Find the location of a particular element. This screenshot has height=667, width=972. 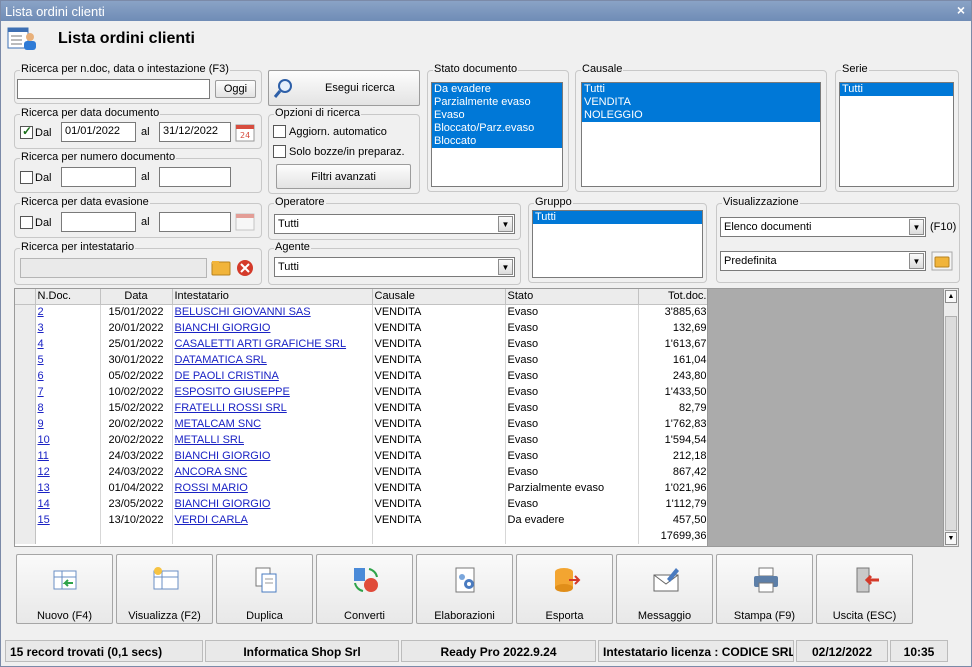

list-item: Parzialmente evaso is located at coordinates (497, 102).